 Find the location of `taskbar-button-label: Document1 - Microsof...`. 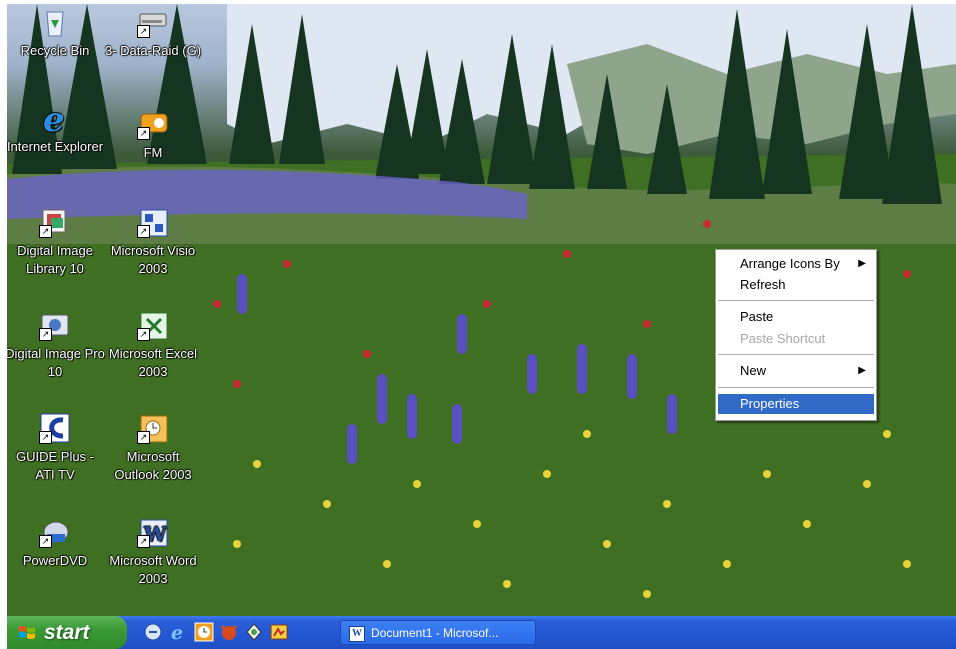

taskbar-button-label: Document1 - Microsof... is located at coordinates (435, 633).